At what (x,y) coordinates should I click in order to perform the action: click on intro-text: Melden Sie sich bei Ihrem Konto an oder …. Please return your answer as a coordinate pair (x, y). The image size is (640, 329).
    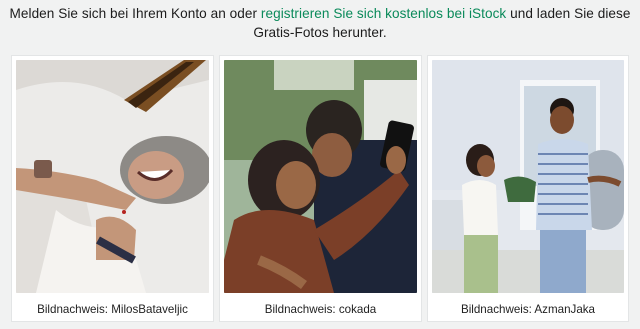
    Looking at the image, I should click on (320, 23).